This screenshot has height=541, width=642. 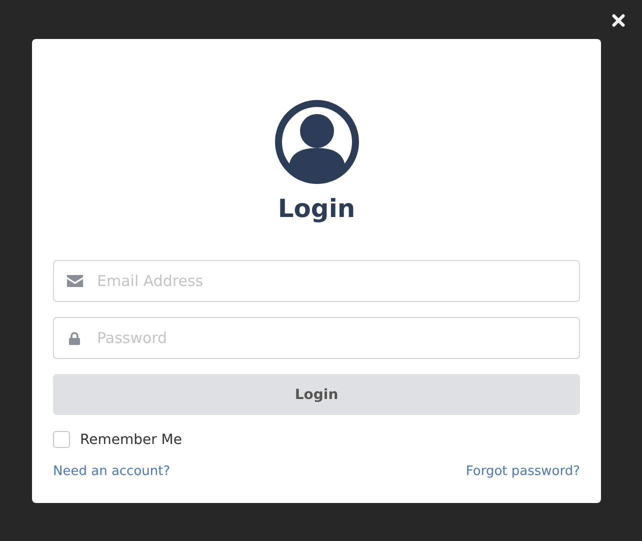 What do you see at coordinates (317, 209) in the screenshot?
I see `dialog-title: Login` at bounding box center [317, 209].